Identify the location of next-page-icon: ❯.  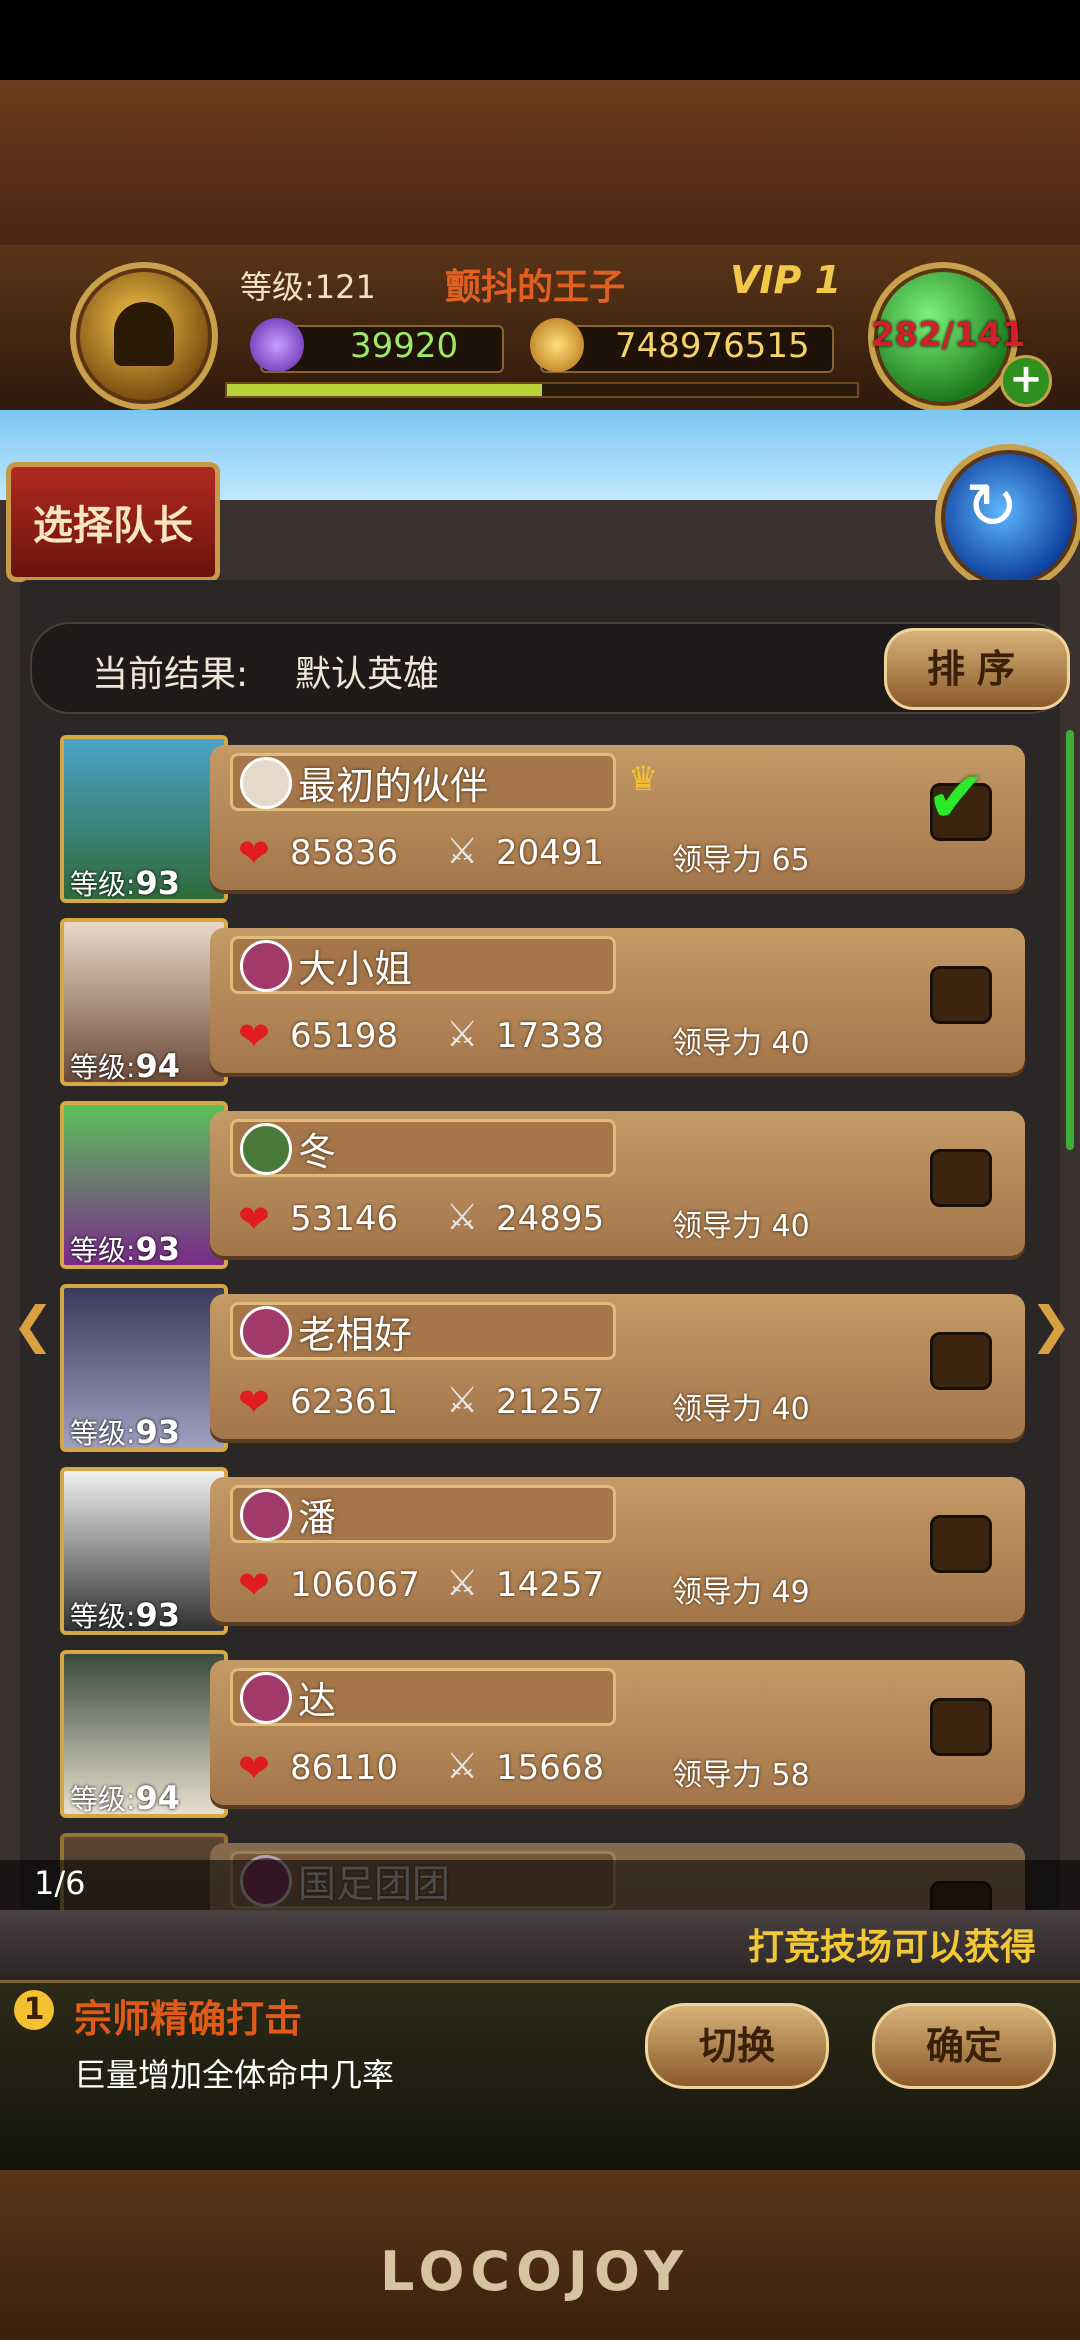
(1051, 1325).